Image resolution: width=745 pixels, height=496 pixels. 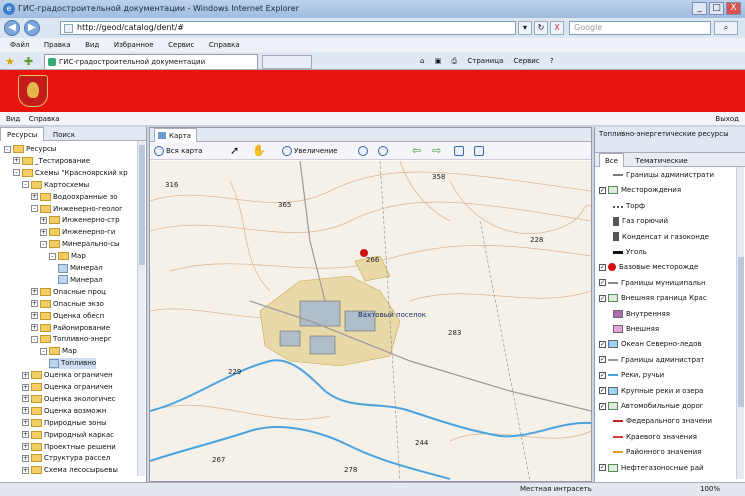 I want to click on tab-all: Все, so click(x=611, y=160).